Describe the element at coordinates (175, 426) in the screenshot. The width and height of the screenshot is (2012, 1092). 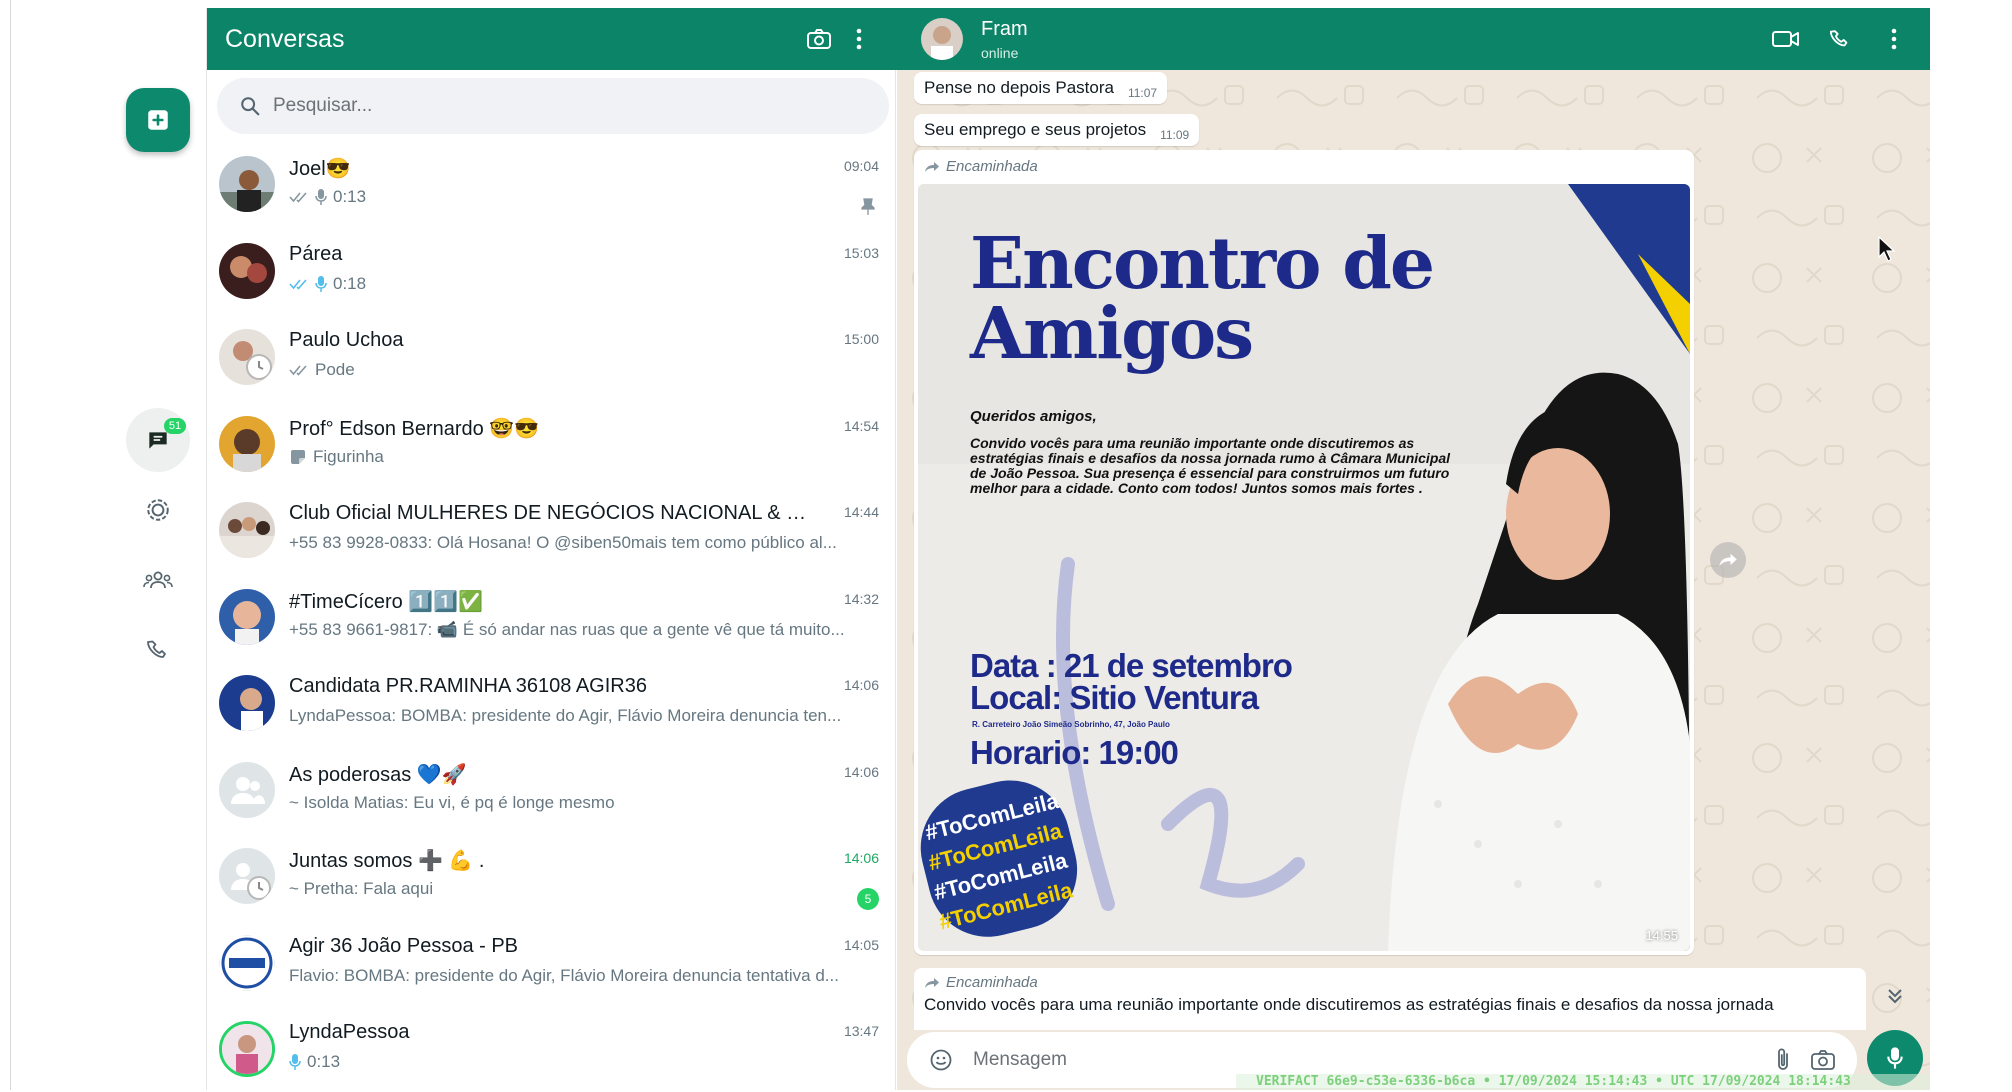
I see `chats-unread-badge: 51` at that location.